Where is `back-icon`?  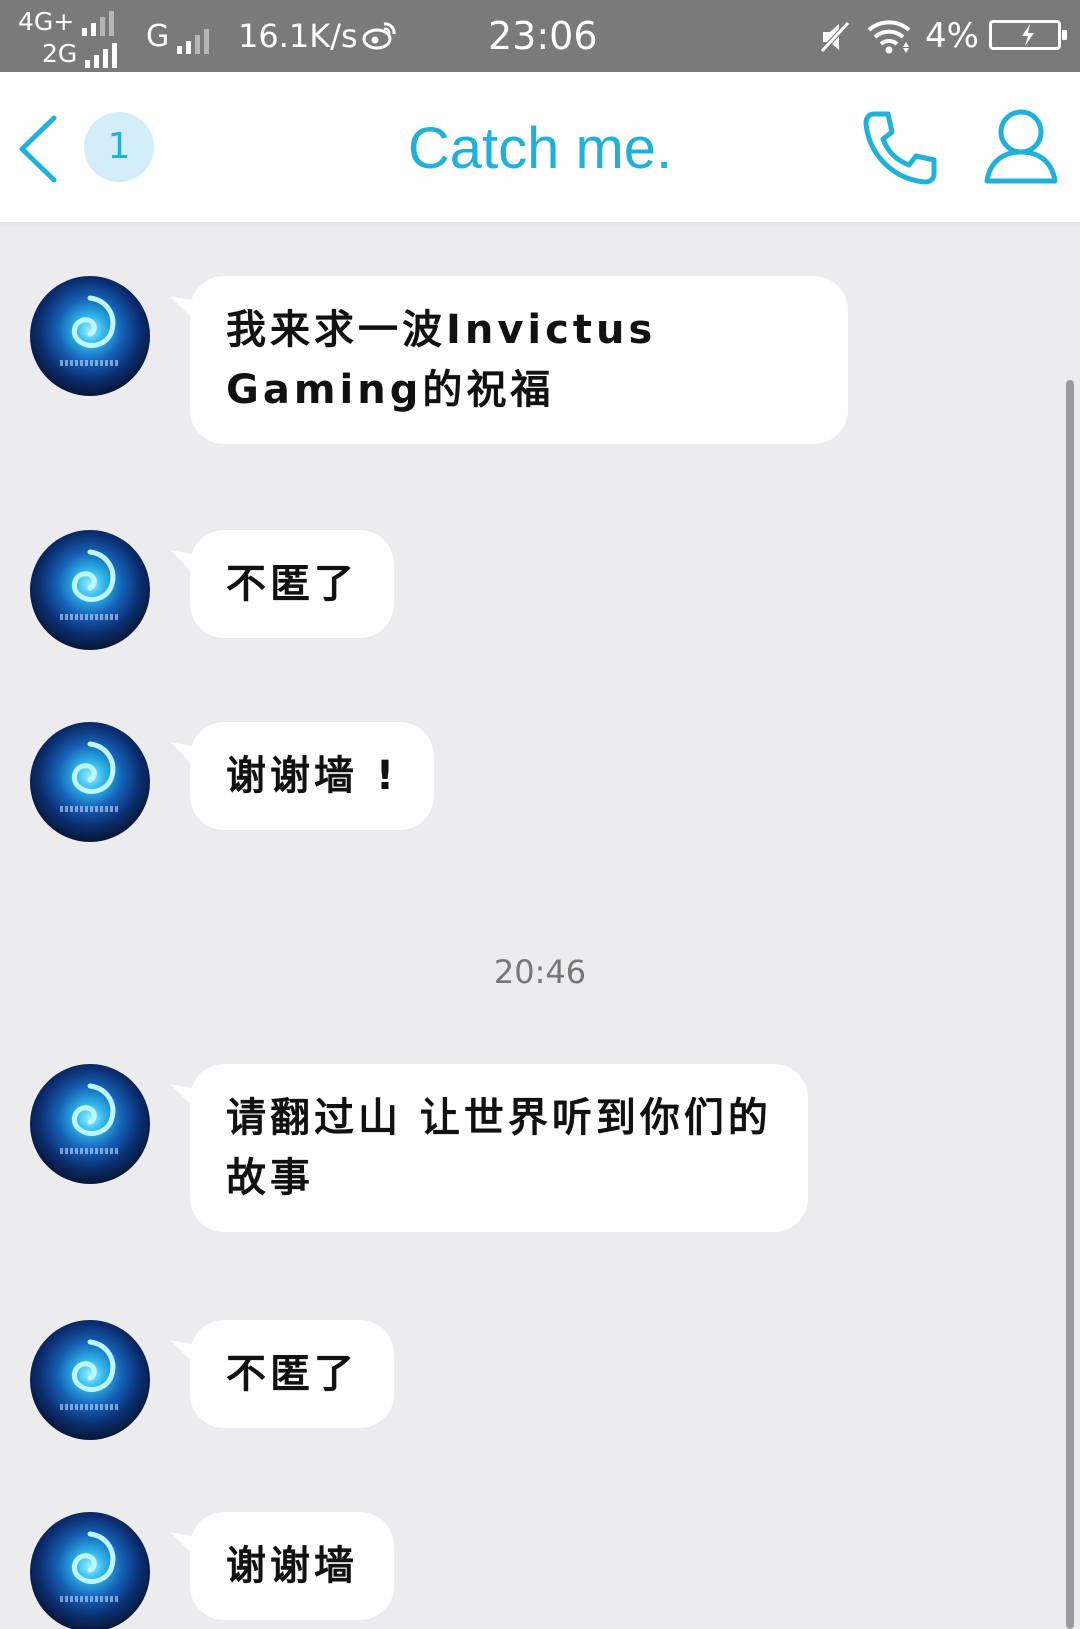
back-icon is located at coordinates (38, 149).